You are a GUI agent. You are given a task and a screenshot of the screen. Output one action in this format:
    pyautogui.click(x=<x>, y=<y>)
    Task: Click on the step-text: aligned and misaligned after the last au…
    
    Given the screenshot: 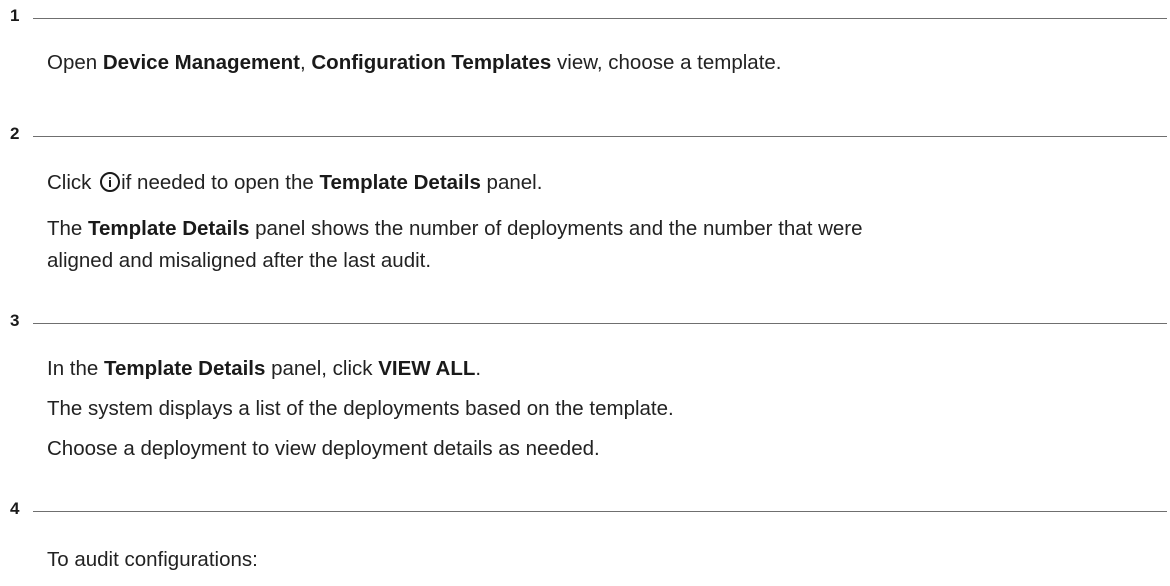 What is the action you would take?
    pyautogui.click(x=239, y=260)
    